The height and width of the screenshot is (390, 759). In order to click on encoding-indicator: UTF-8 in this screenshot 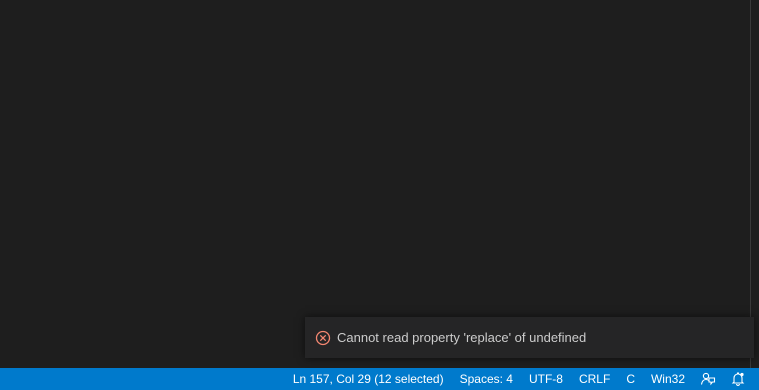, I will do `click(546, 379)`.